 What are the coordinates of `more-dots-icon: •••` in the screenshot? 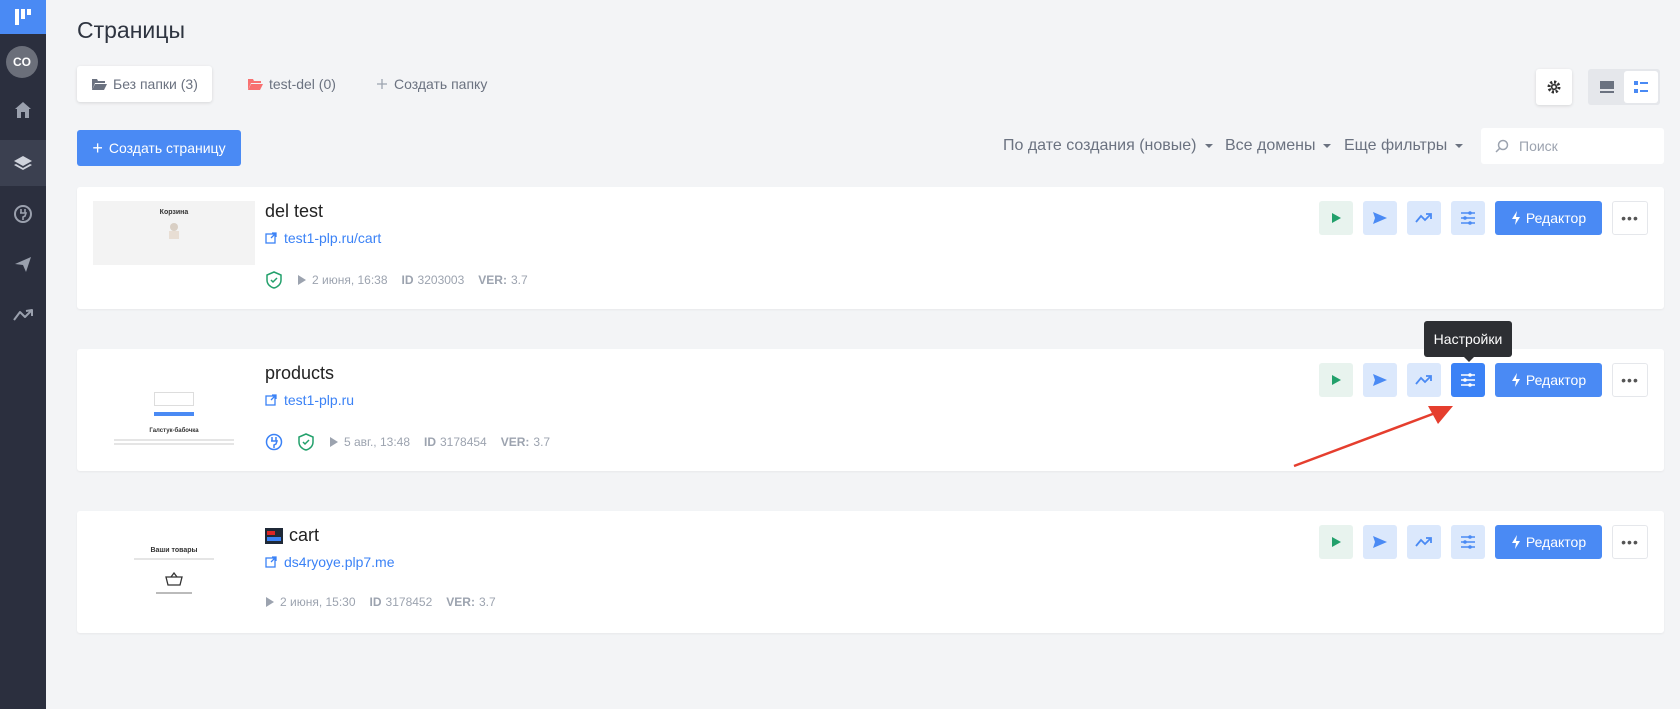 It's located at (1630, 542).